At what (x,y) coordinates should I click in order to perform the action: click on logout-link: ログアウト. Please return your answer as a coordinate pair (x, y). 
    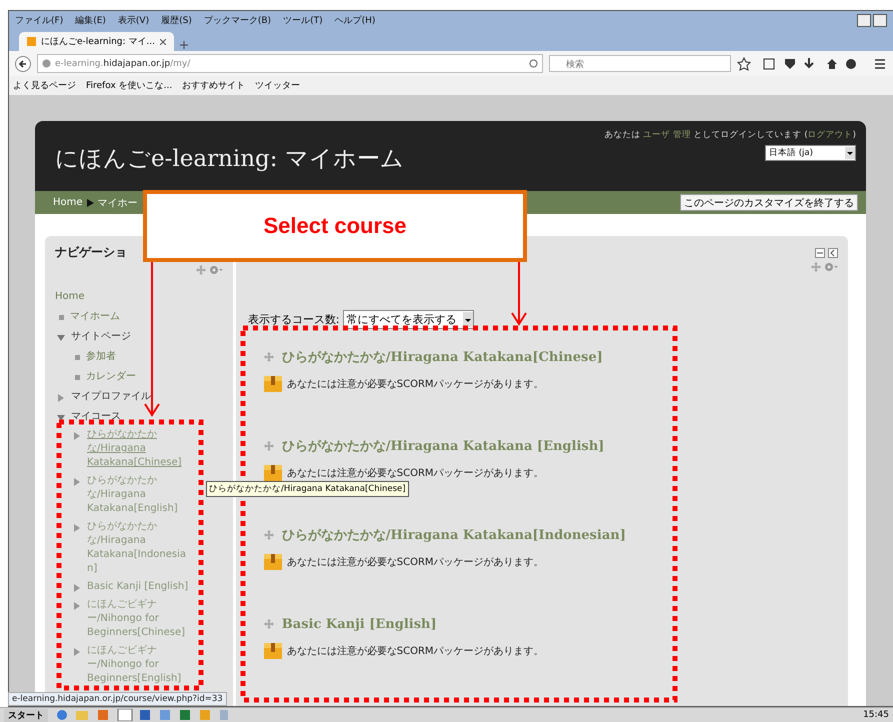
    Looking at the image, I should click on (830, 135).